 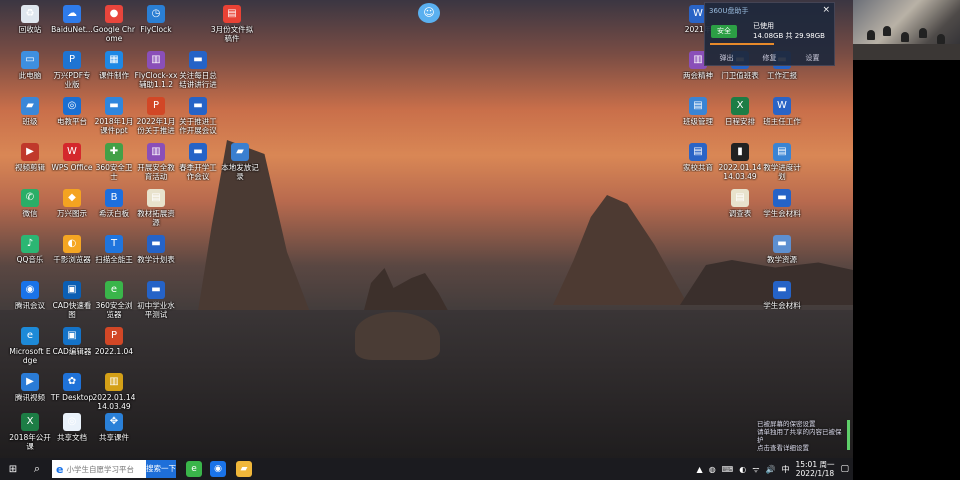 I want to click on desktop-icon: ♻ 回收站, so click(x=30, y=28).